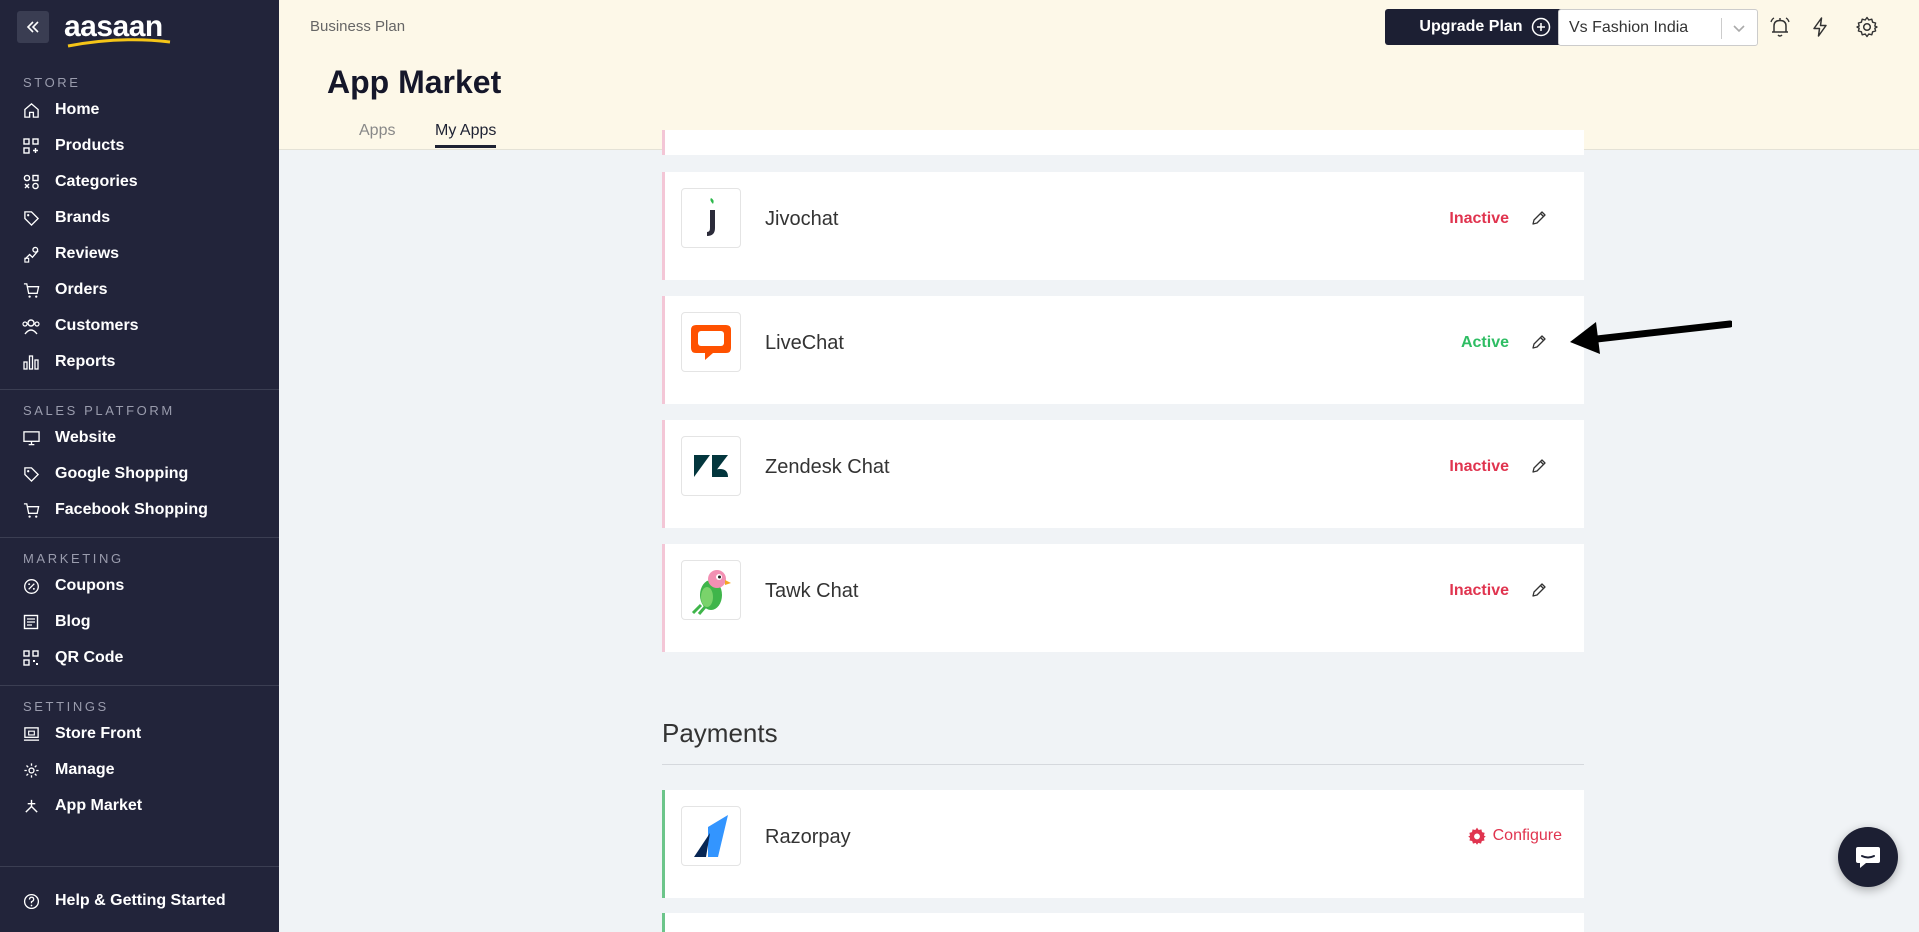 This screenshot has width=1919, height=932. I want to click on store-select: Vs Fashion India, so click(1658, 27).